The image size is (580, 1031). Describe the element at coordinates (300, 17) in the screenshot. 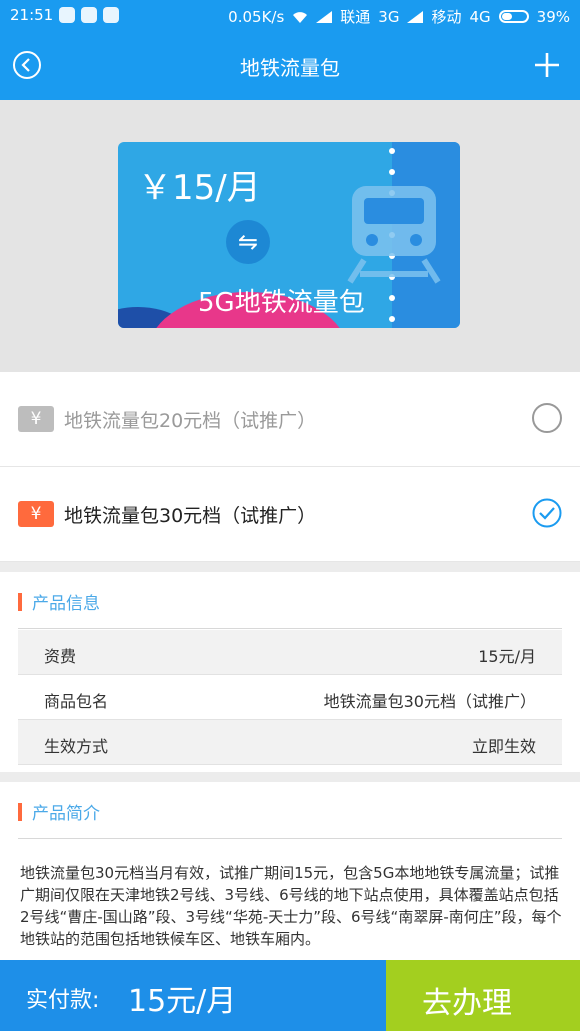

I see `wifi-icon` at that location.